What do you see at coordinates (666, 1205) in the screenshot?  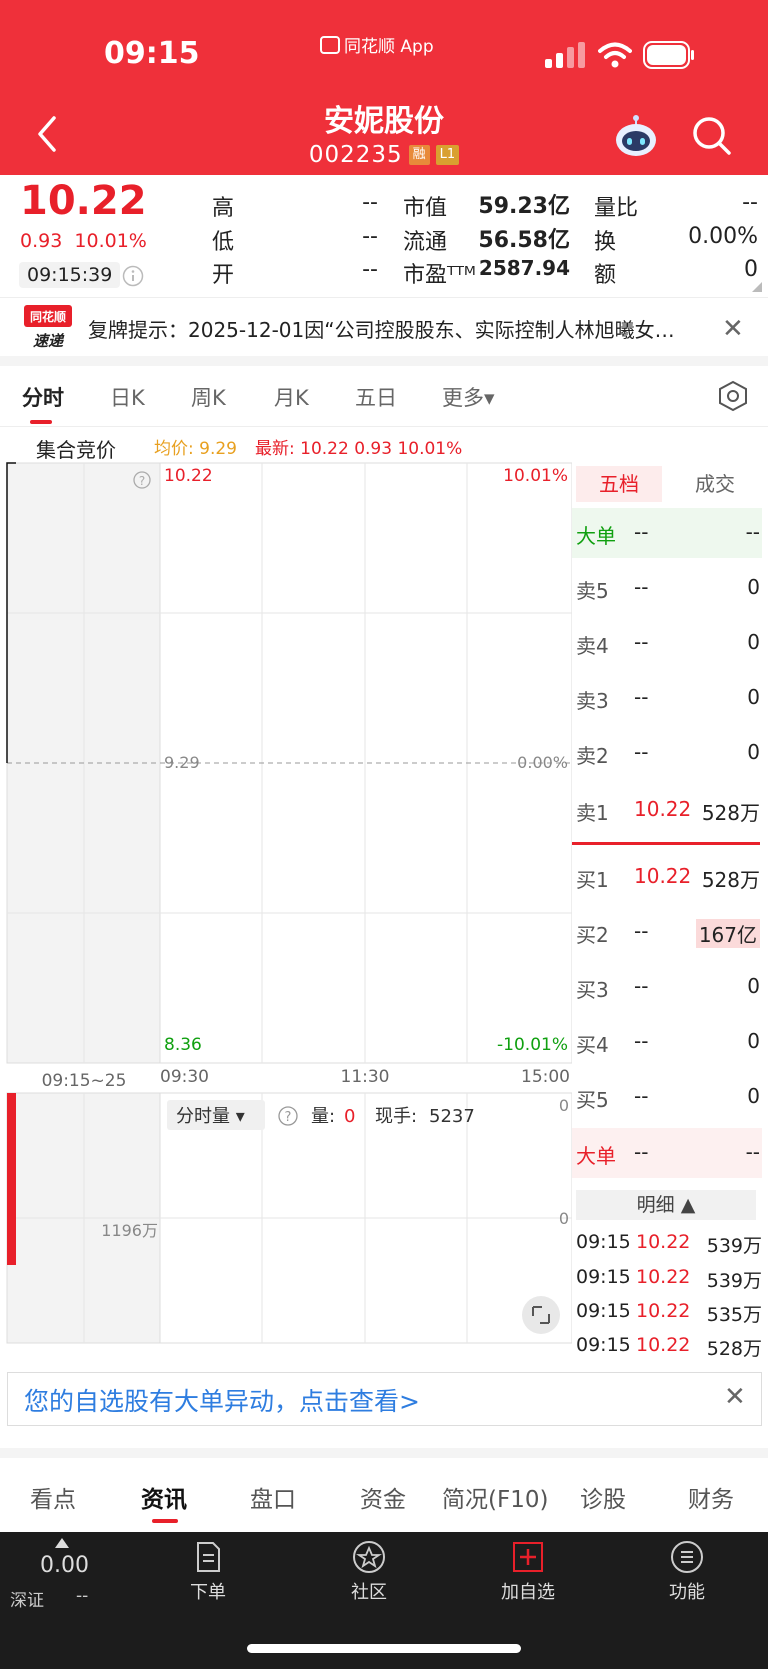 I see `detail-toggle: 明细 ▲` at bounding box center [666, 1205].